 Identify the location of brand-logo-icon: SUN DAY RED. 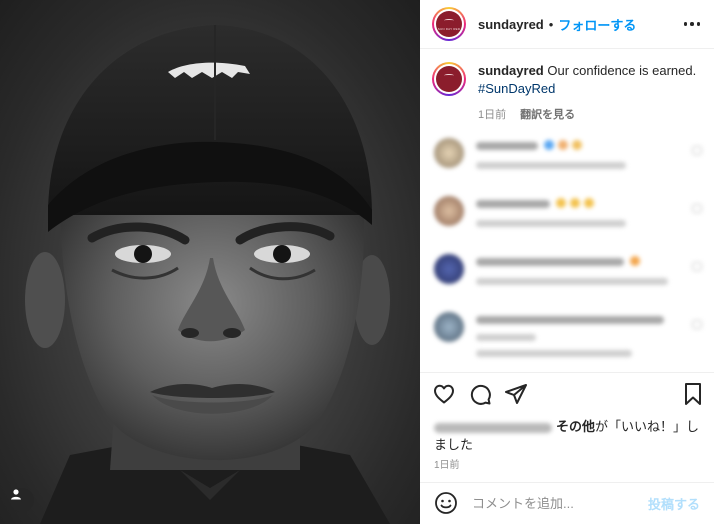
(449, 24).